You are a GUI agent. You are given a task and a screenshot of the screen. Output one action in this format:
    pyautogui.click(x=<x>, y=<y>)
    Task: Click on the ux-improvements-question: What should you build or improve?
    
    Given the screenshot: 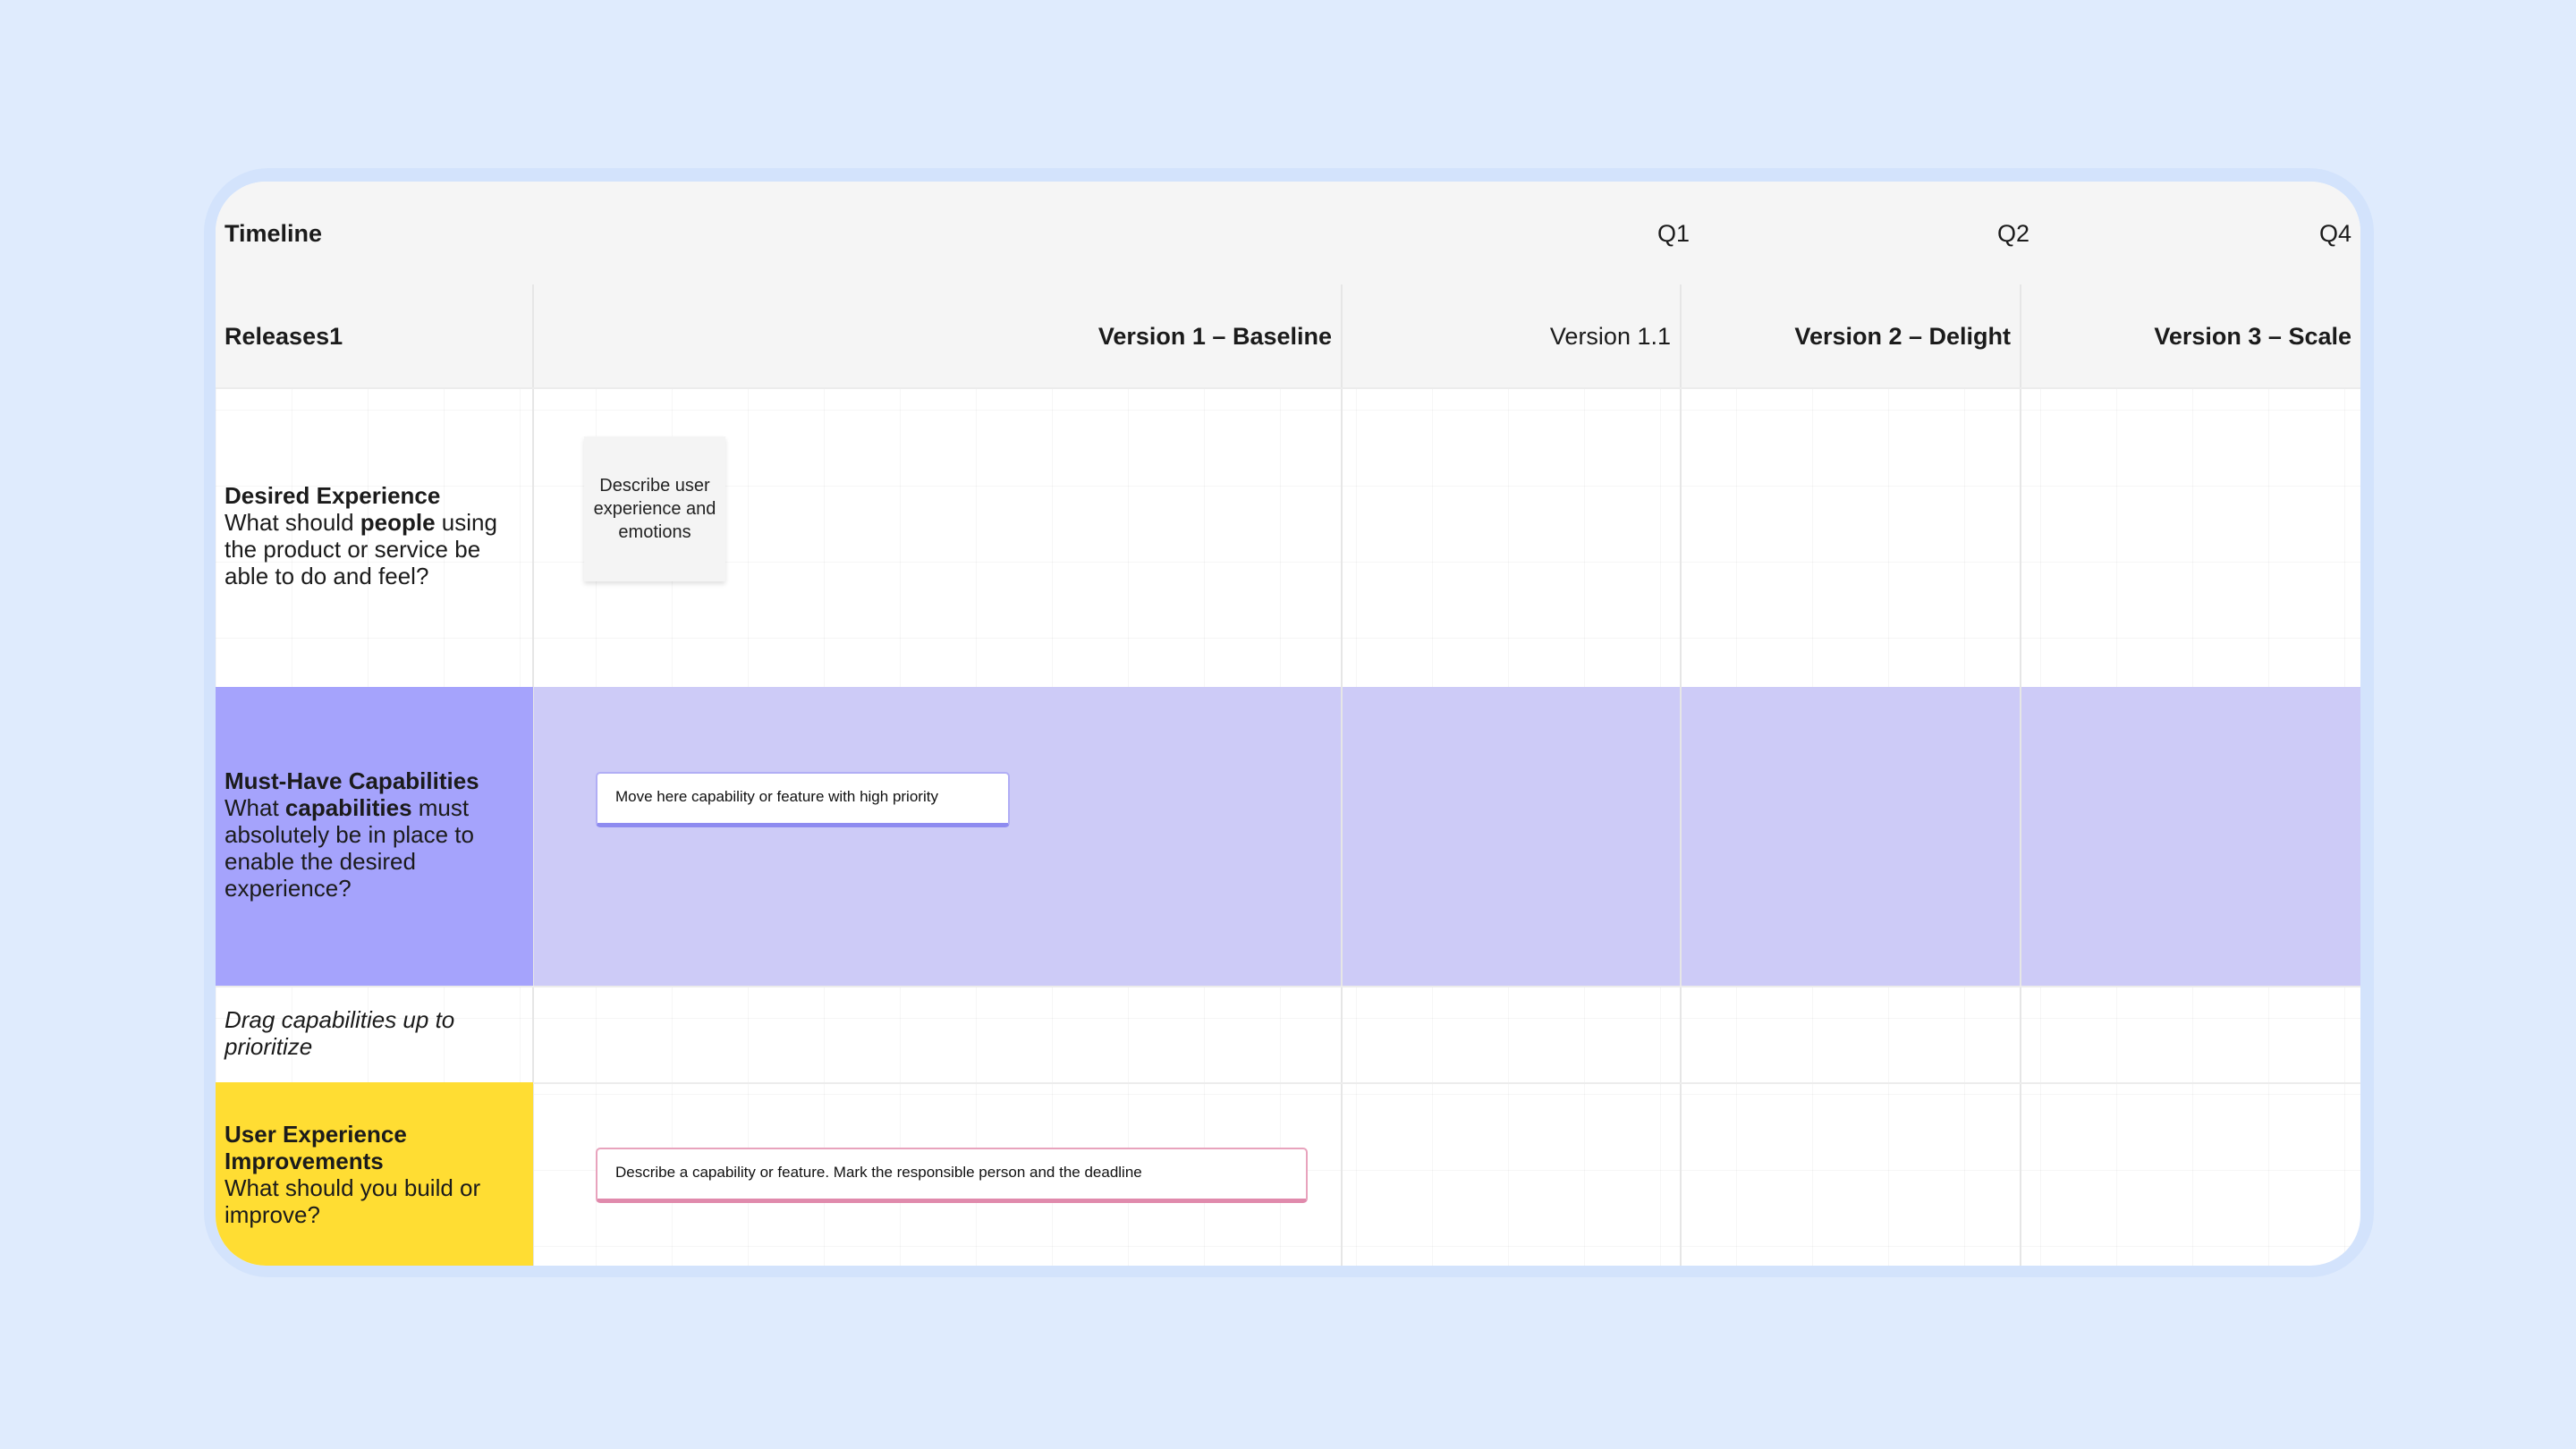 What is the action you would take?
    pyautogui.click(x=353, y=1201)
    